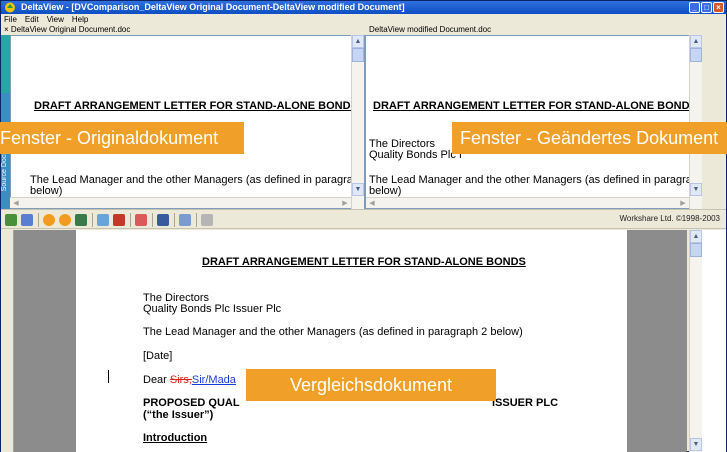  Describe the element at coordinates (213, 380) in the screenshot. I see `inserted-text: Sir/Mada` at that location.